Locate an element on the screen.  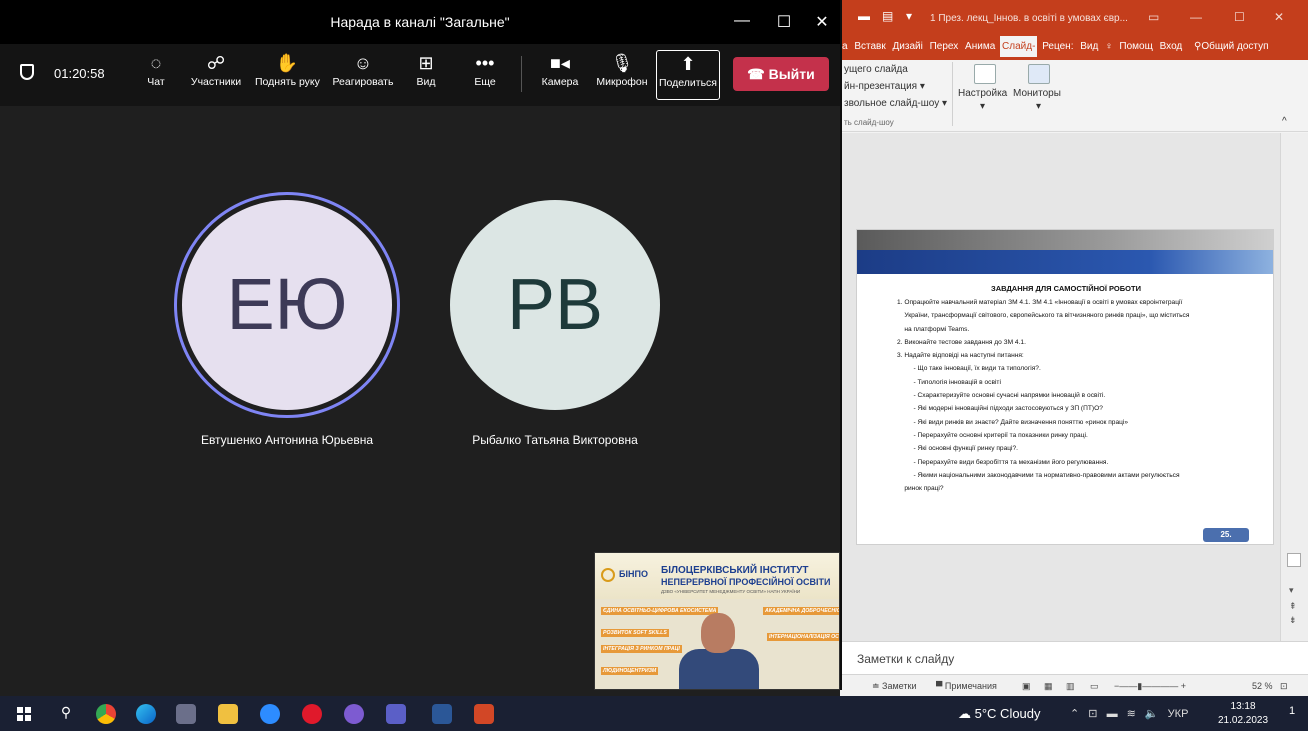
notes-pane: Заметки к слайду is located at coordinates (1074, 657).